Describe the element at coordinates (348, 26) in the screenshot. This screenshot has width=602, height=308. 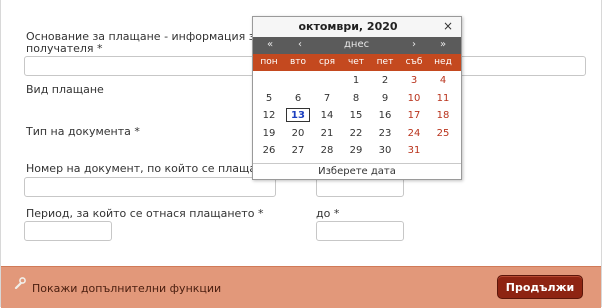
I see `calendar-month-title: октомври, 2020` at that location.